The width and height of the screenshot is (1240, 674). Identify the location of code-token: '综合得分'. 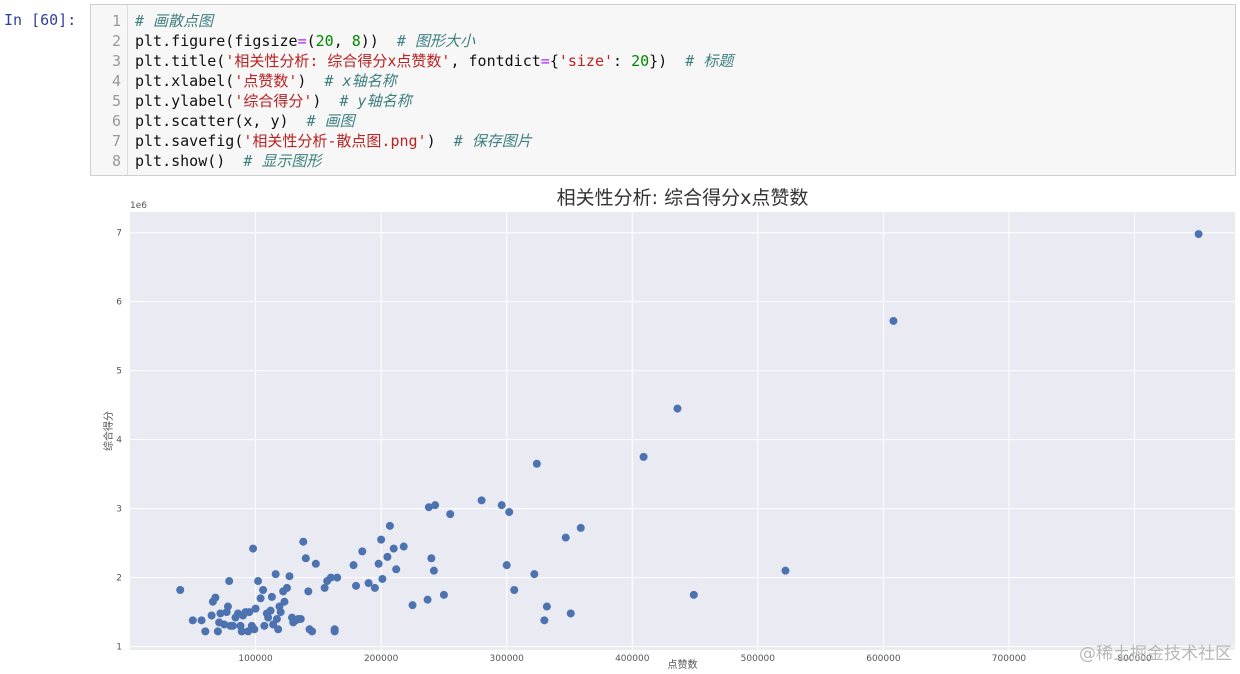
(273, 101).